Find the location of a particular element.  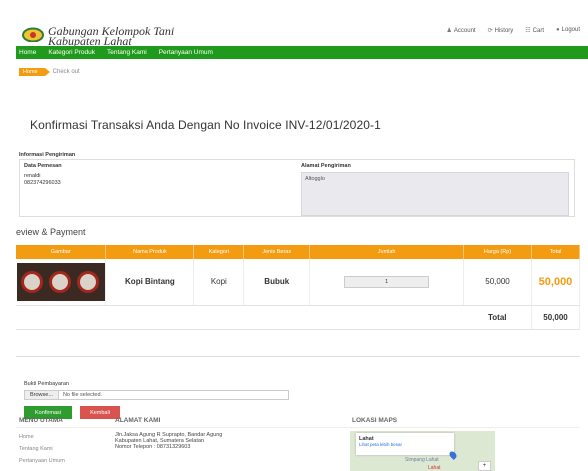

logo-icon is located at coordinates (33, 34).